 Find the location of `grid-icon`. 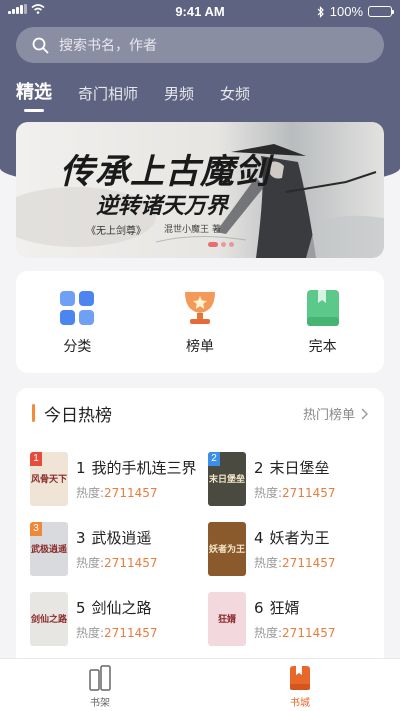

grid-icon is located at coordinates (77, 308).